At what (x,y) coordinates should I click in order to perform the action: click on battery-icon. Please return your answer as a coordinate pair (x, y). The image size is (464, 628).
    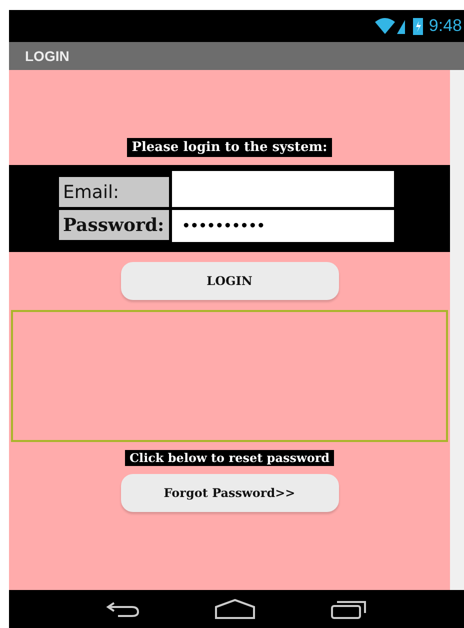
    Looking at the image, I should click on (417, 26).